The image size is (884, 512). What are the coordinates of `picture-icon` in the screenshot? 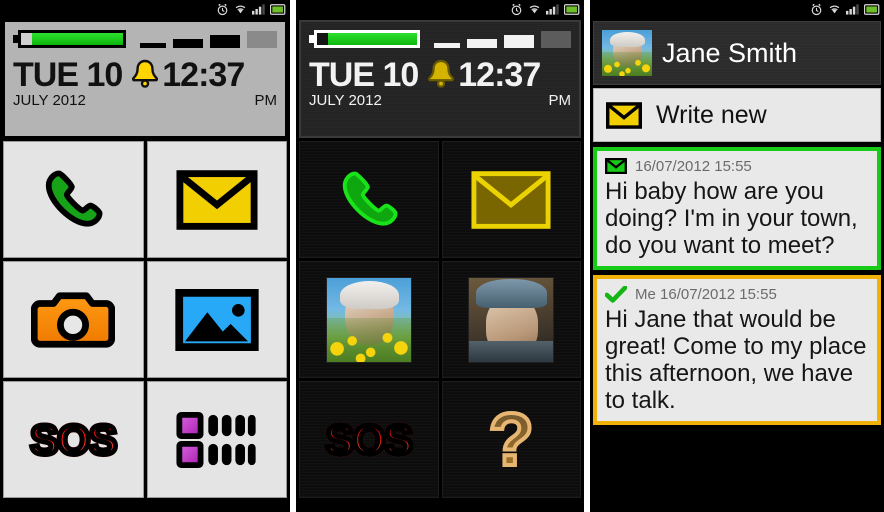 It's located at (217, 319).